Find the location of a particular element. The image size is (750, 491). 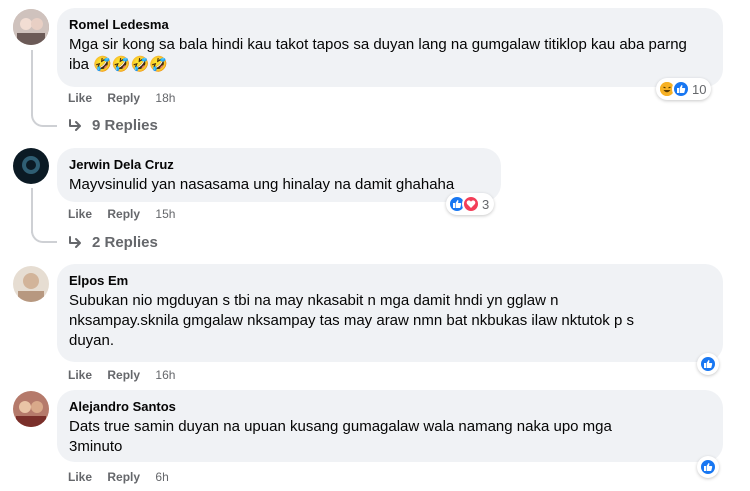

view-replies-link: 9 Replies is located at coordinates (113, 125).